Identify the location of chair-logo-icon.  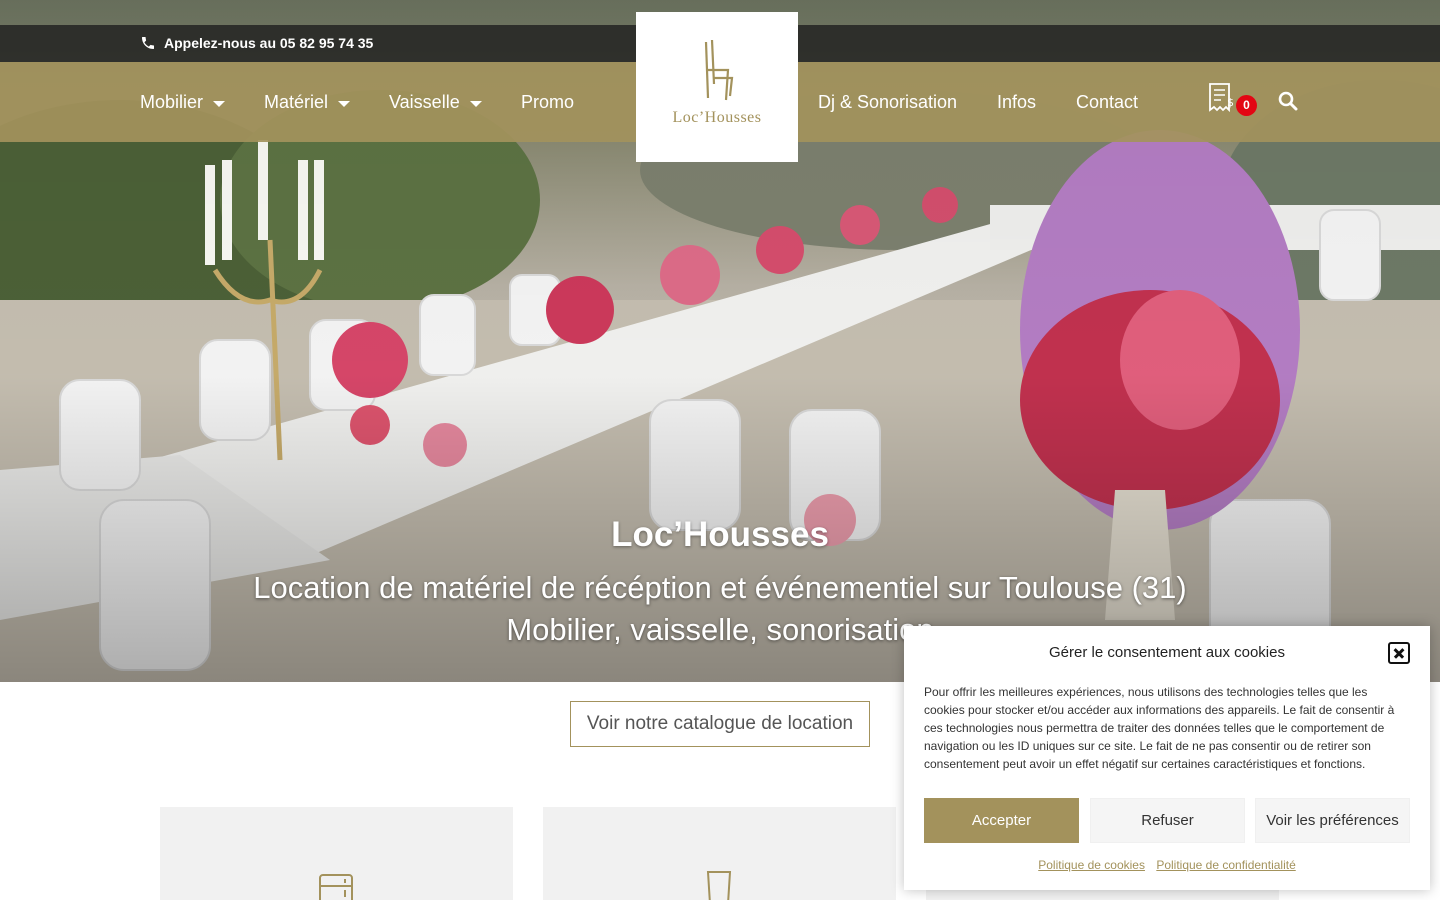
(719, 70).